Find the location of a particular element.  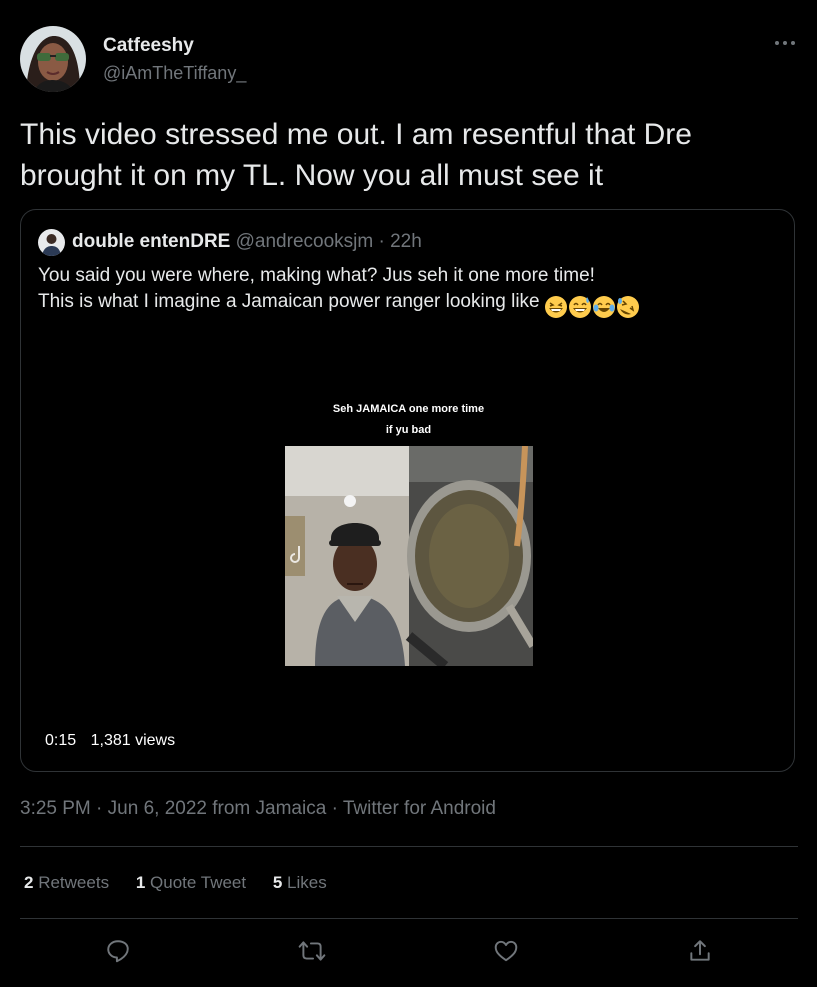

like-button is located at coordinates (506, 951).